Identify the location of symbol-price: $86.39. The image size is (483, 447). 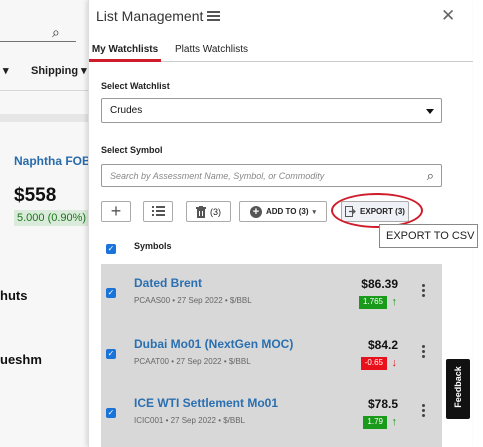
(379, 284).